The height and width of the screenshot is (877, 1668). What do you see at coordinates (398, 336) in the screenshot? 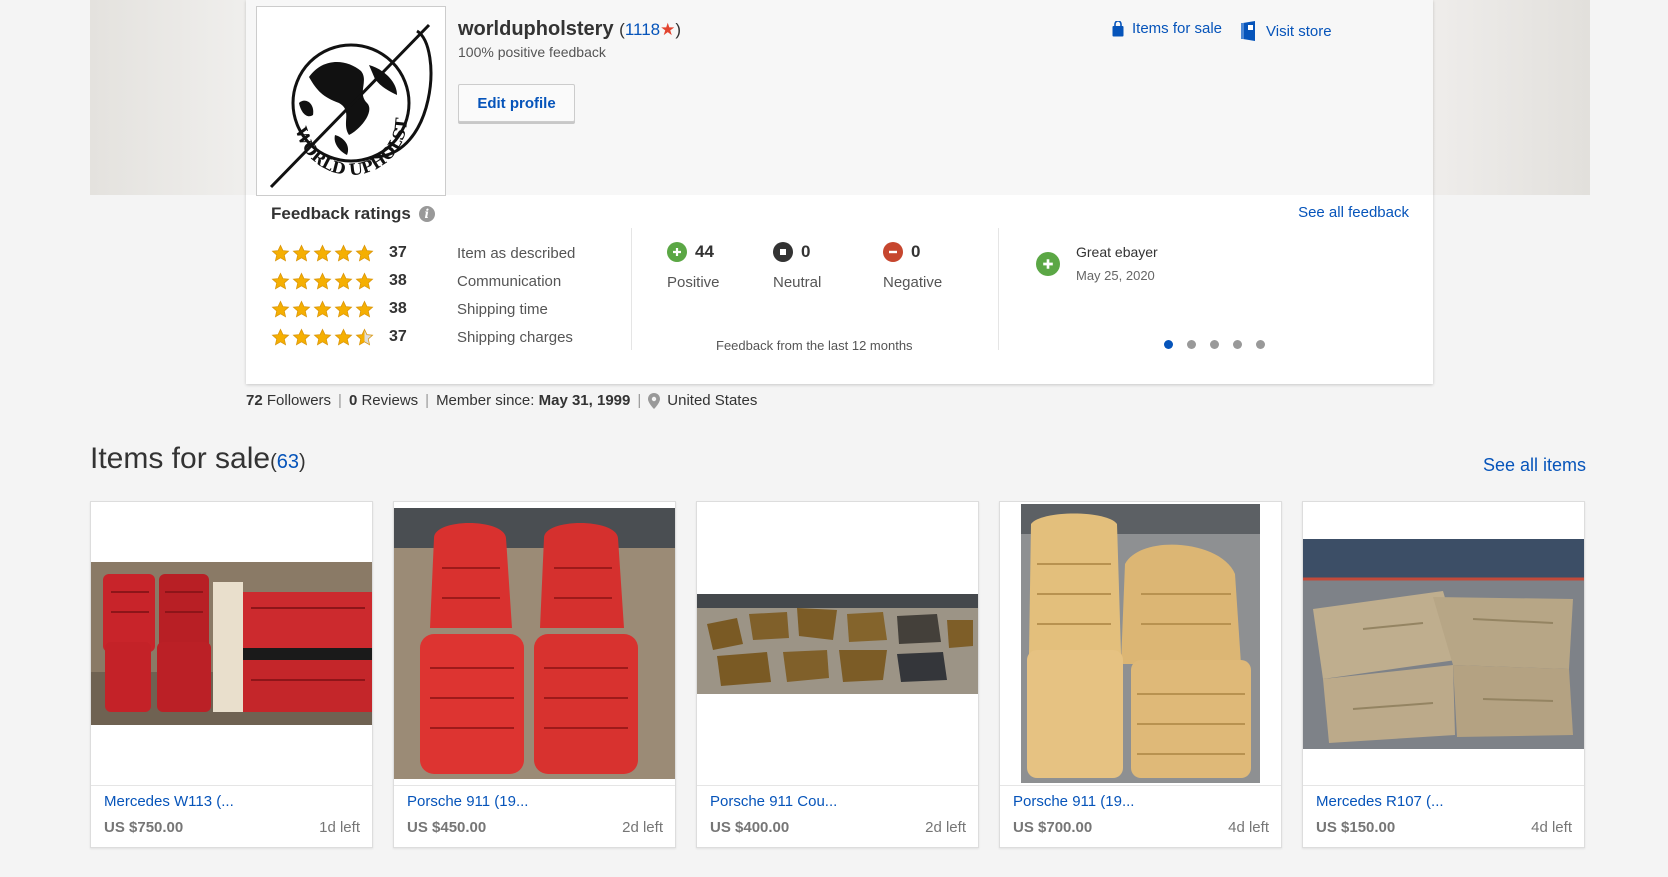
I see `rating-count: 37` at bounding box center [398, 336].